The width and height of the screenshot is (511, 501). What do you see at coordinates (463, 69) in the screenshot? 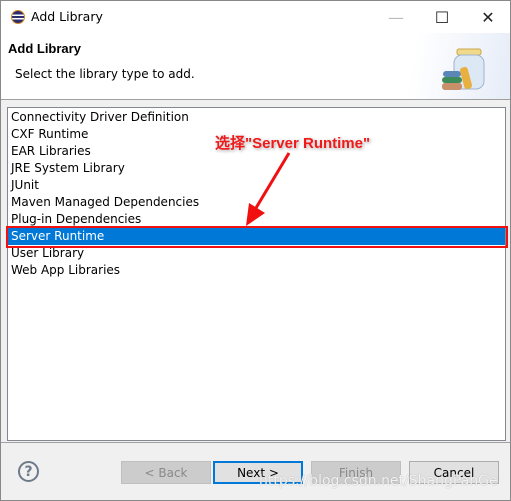
I see `library-jar-icon` at bounding box center [463, 69].